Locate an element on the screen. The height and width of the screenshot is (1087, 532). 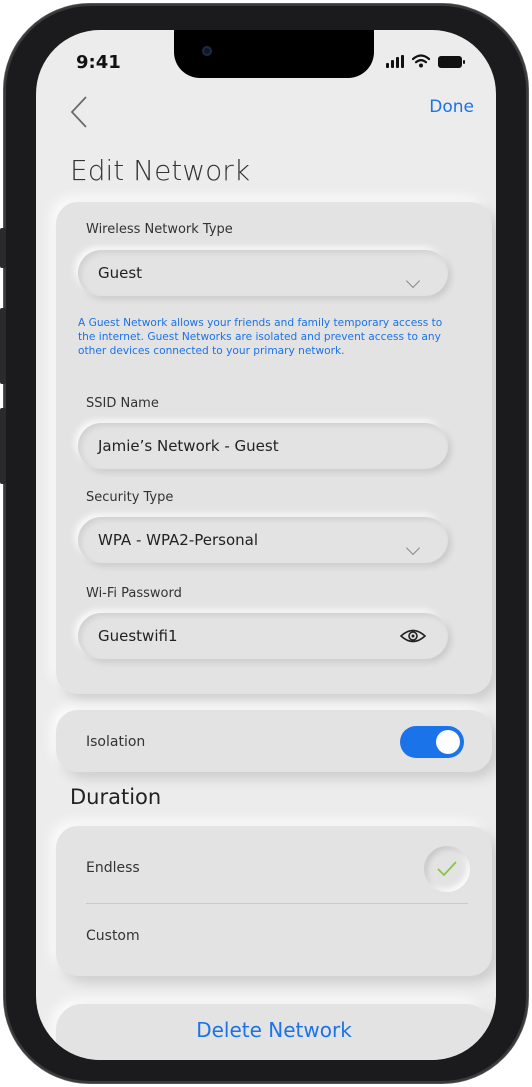
ssid-label: SSID Name is located at coordinates (122, 403).